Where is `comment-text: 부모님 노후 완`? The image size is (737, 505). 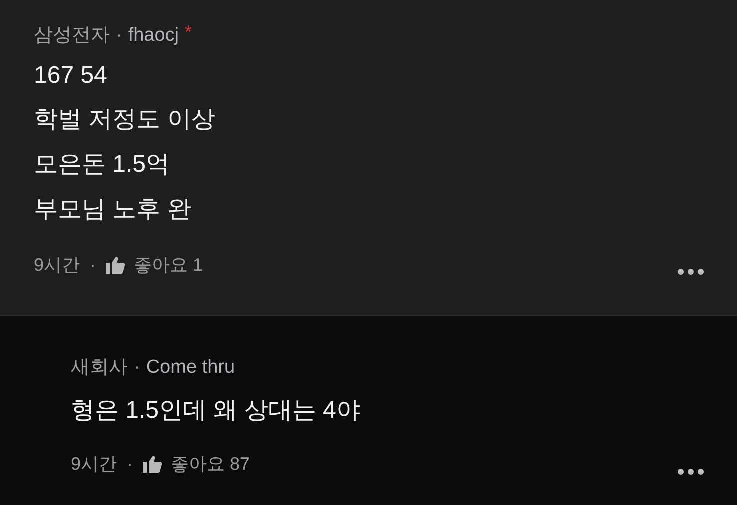 comment-text: 부모님 노후 완 is located at coordinates (113, 210).